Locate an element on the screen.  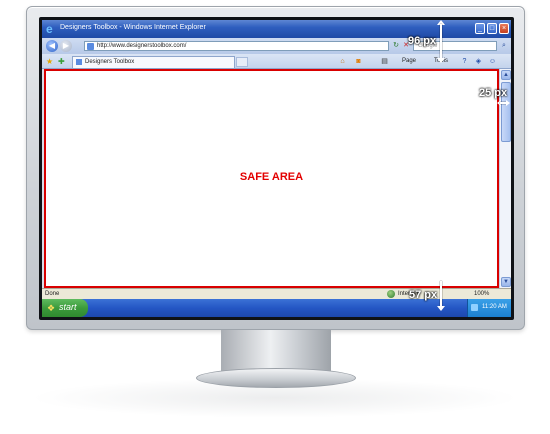
right-dimension-label: 25 px is located at coordinates (493, 93).